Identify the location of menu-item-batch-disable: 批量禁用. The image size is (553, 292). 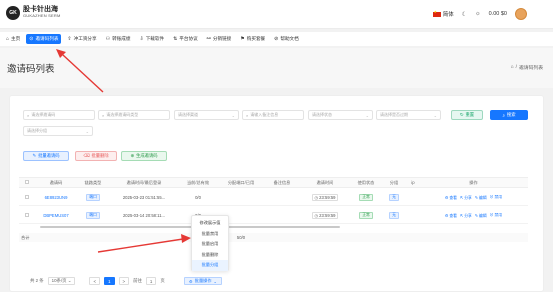
(210, 234).